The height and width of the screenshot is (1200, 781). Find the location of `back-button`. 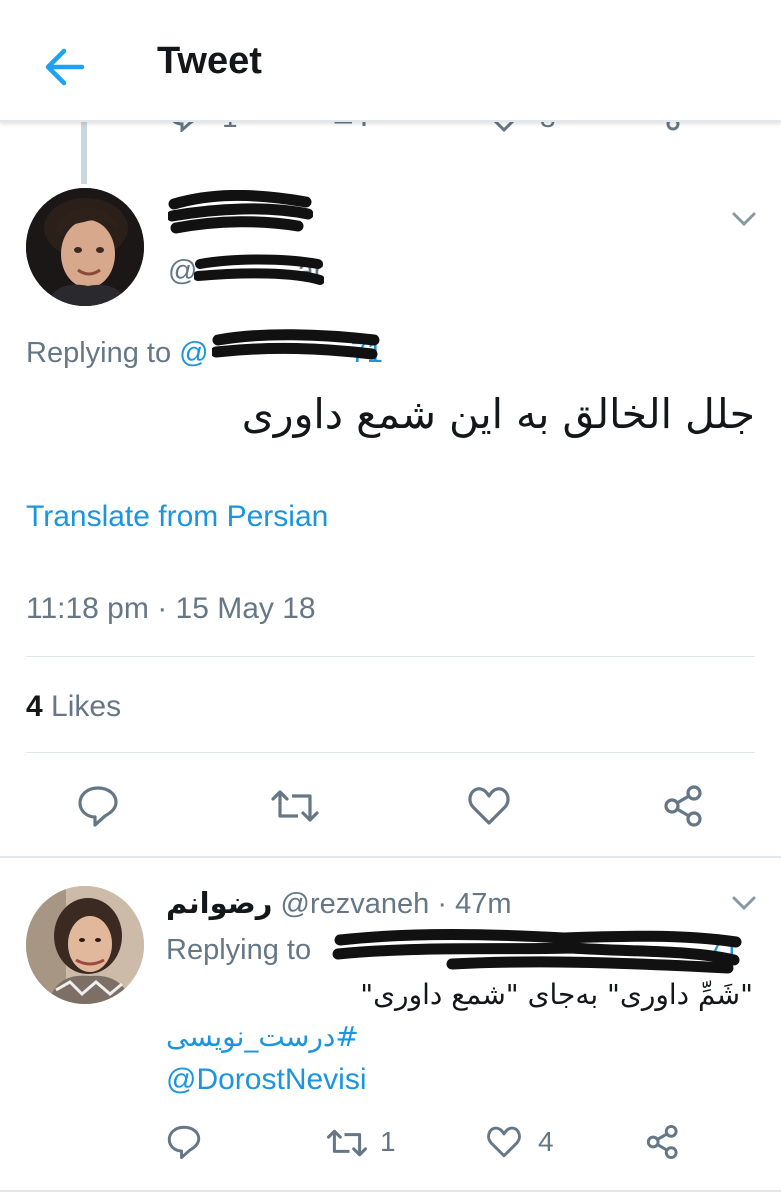

back-button is located at coordinates (65, 67).